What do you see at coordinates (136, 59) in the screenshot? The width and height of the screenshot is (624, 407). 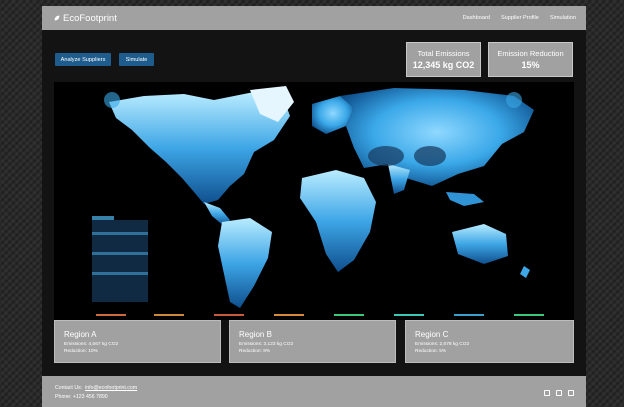 I see `simulate-button: Simulate` at bounding box center [136, 59].